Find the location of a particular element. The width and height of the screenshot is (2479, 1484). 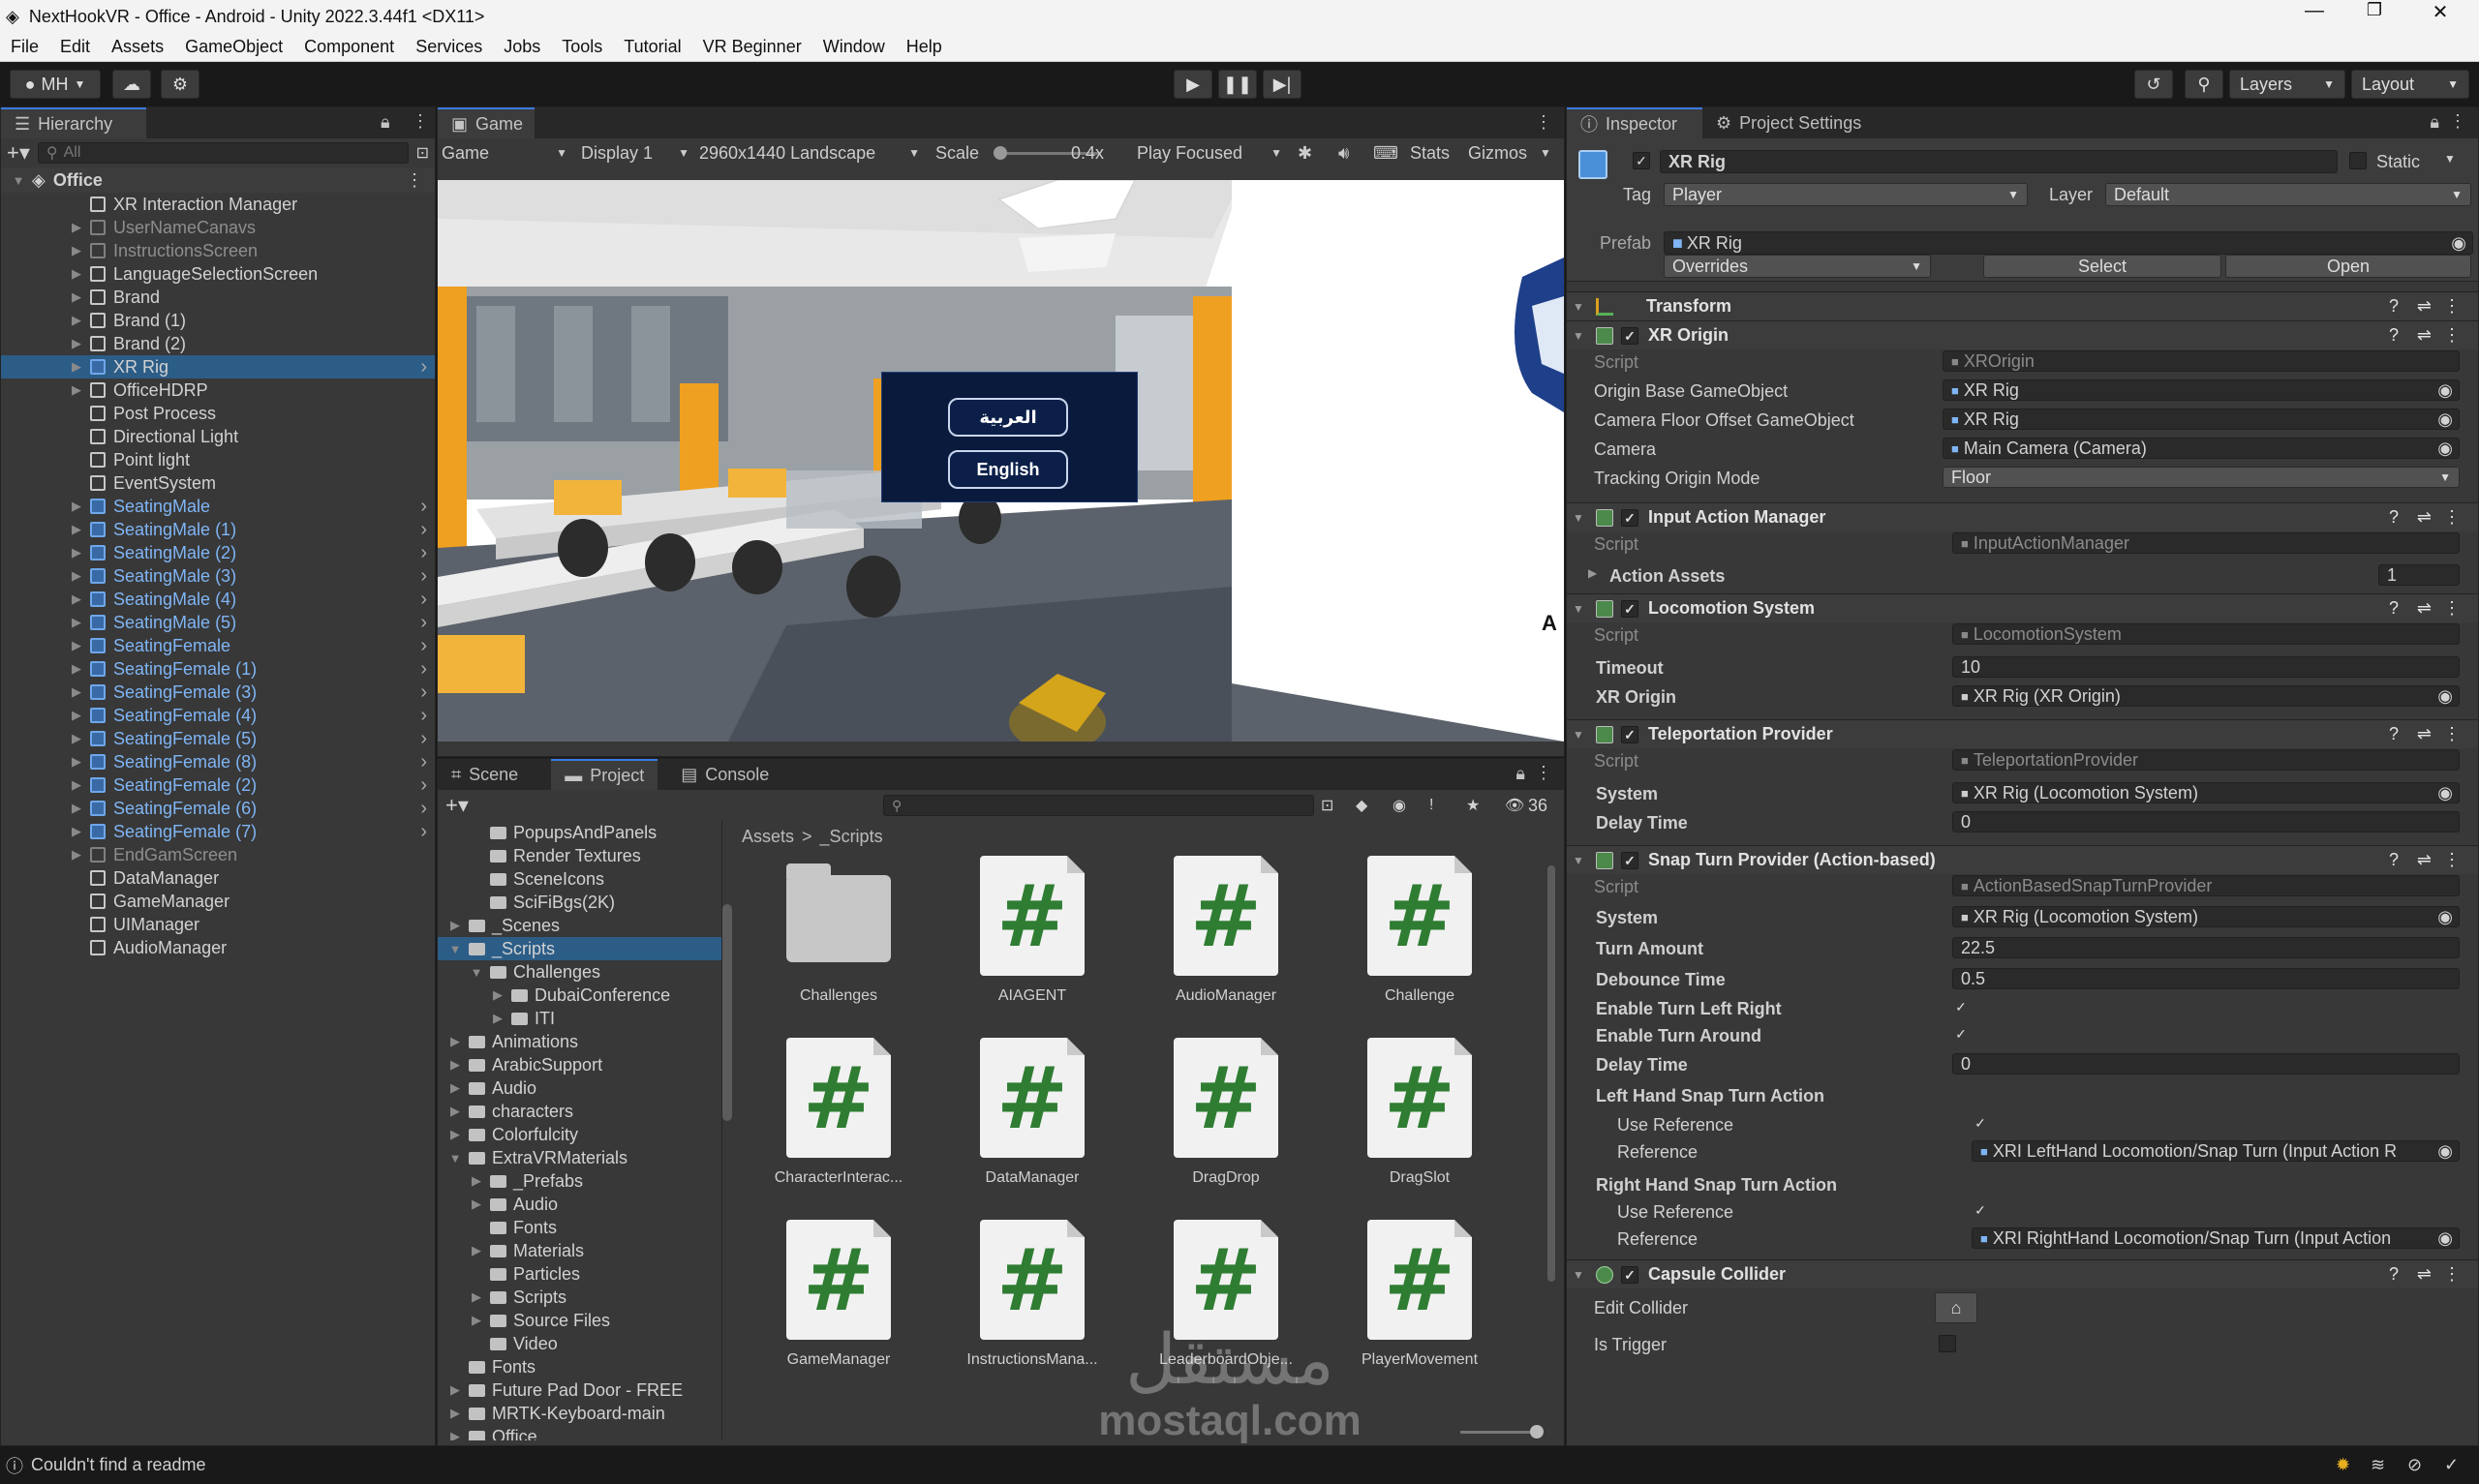

hierarchy-item: ▶ XR Rig › is located at coordinates (218, 367).